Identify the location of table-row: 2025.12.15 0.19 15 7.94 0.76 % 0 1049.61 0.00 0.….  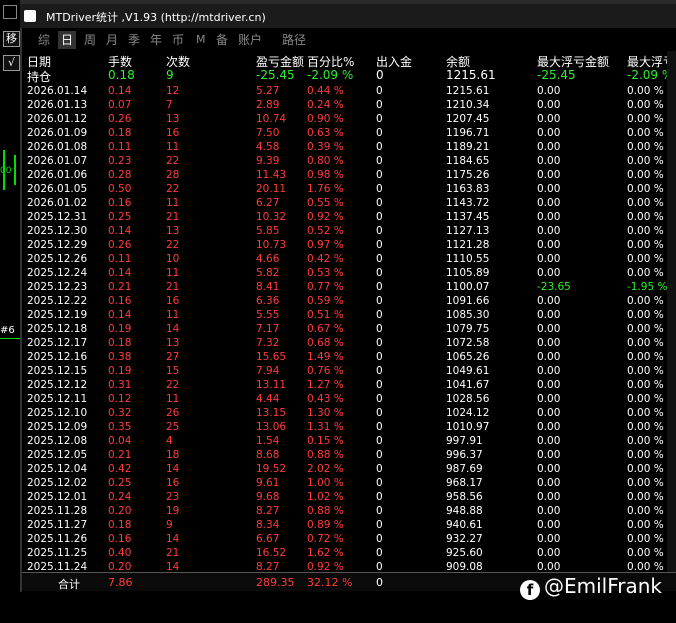
(349, 372).